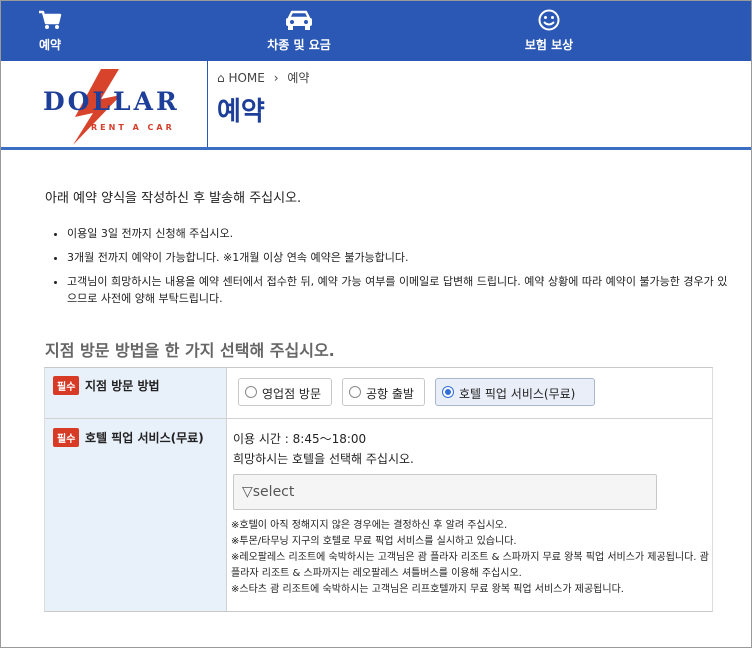  What do you see at coordinates (136, 515) in the screenshot?
I see `row-label-cell: 필수 호텔 픽업 서비스(무료)` at bounding box center [136, 515].